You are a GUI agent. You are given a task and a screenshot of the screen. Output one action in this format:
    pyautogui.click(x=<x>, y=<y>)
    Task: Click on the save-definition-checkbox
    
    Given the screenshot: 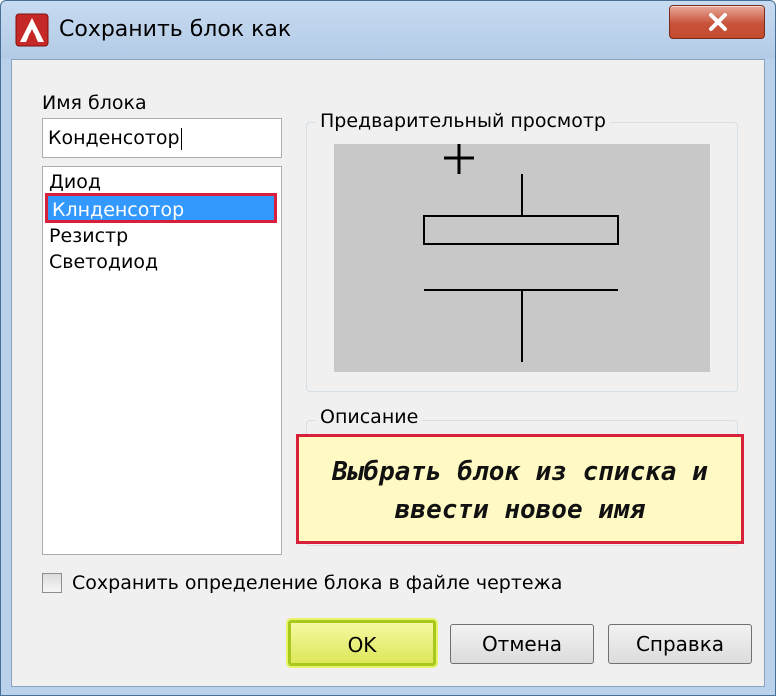 What is the action you would take?
    pyautogui.click(x=52, y=583)
    